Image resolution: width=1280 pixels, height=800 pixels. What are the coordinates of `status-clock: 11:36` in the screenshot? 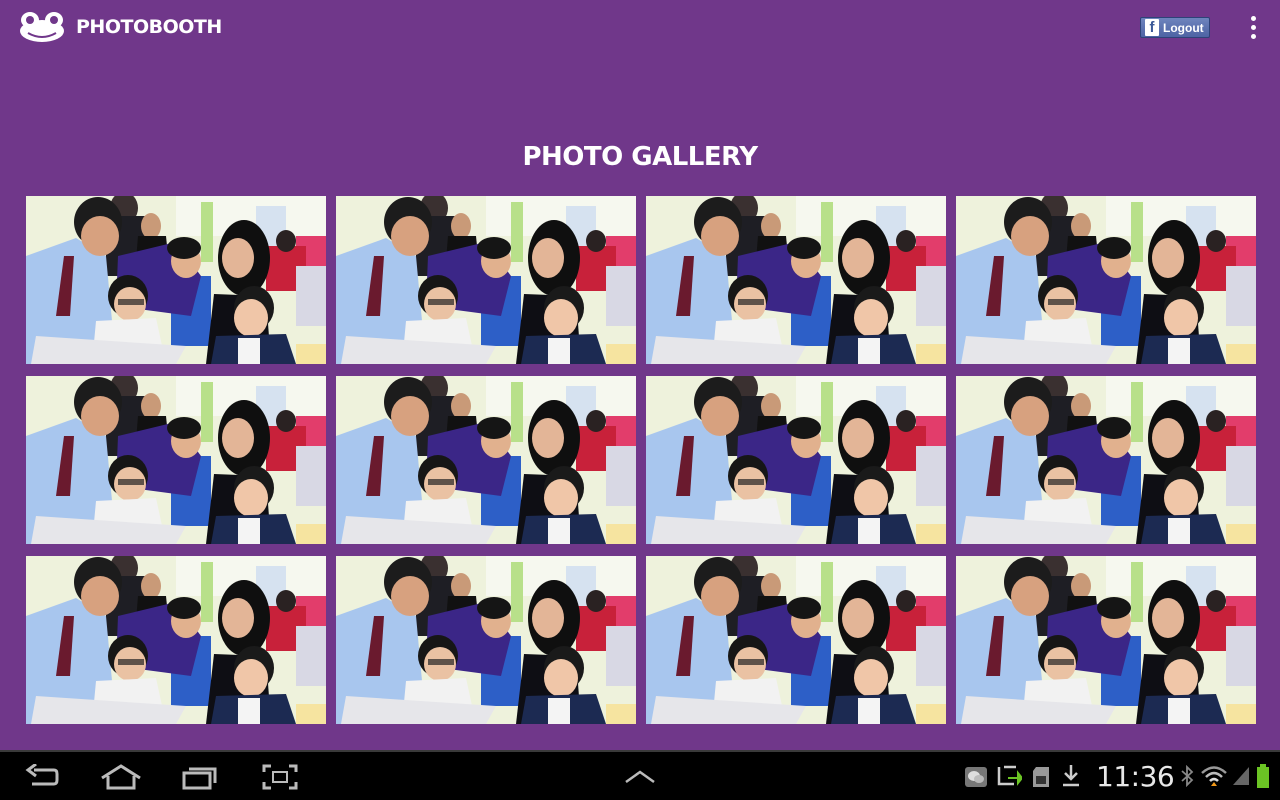 It's located at (1135, 776).